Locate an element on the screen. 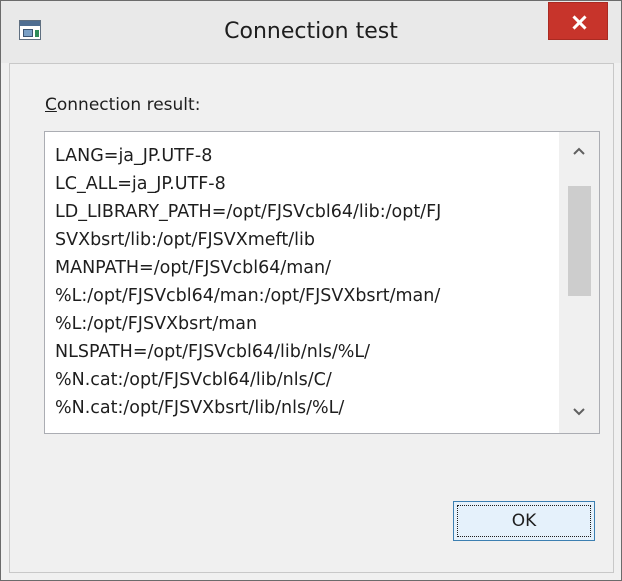 Image resolution: width=622 pixels, height=581 pixels. result-line: %L:/opt/FJSVXbsrt/man is located at coordinates (156, 324).